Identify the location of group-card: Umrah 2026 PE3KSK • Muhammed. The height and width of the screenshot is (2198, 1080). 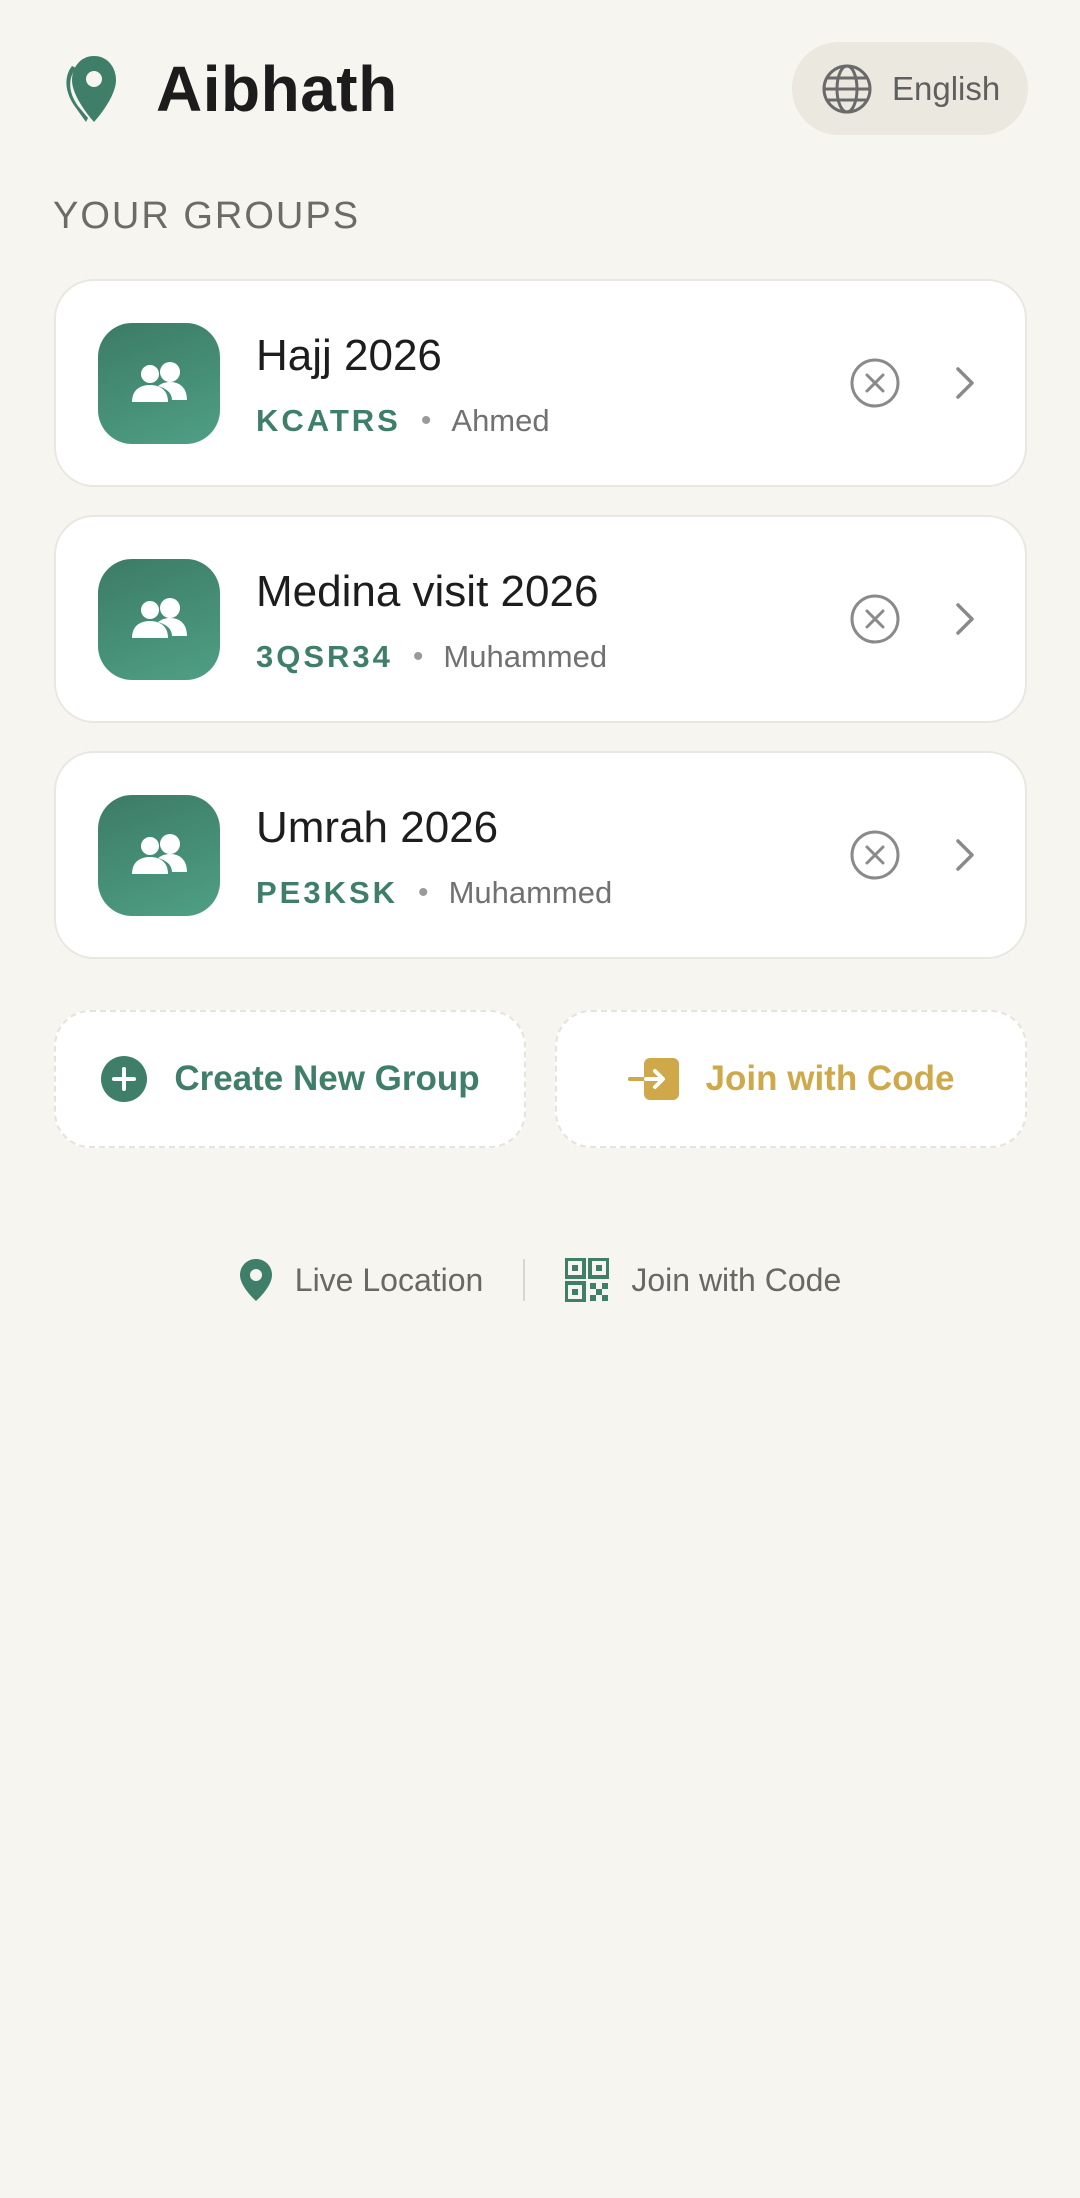
(540, 855).